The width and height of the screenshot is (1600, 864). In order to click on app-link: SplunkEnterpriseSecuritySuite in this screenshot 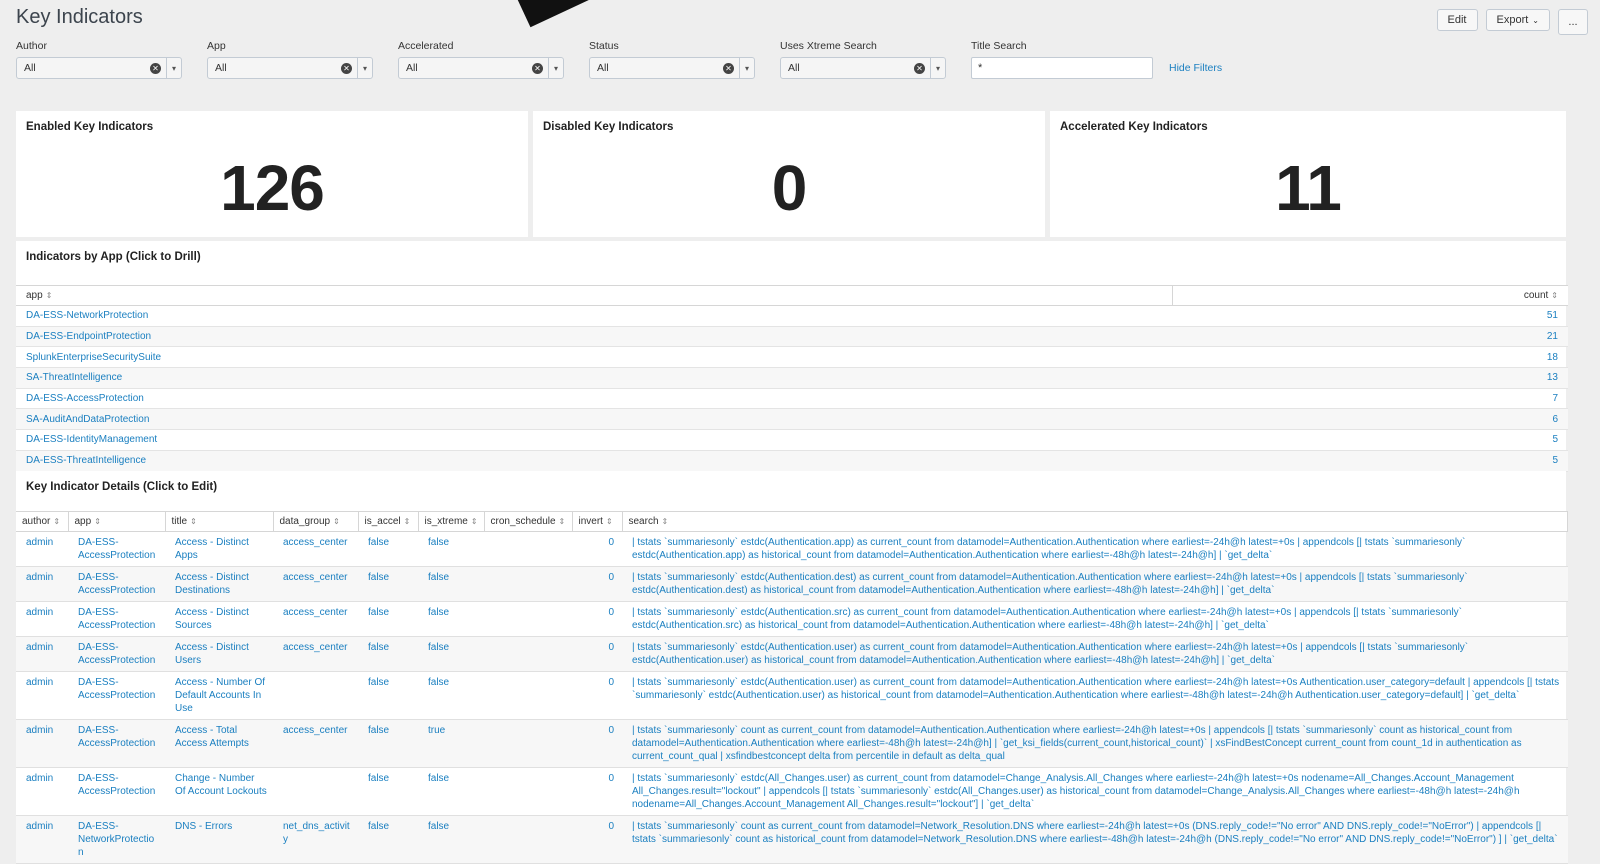, I will do `click(93, 357)`.